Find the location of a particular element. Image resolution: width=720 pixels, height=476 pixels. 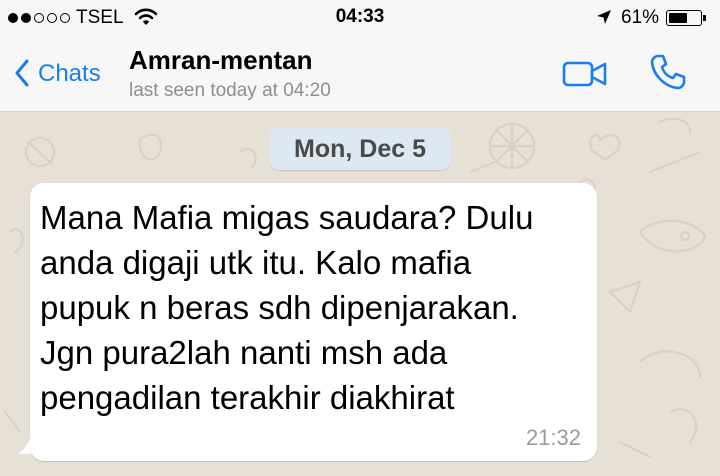

battery-icon is located at coordinates (684, 18).